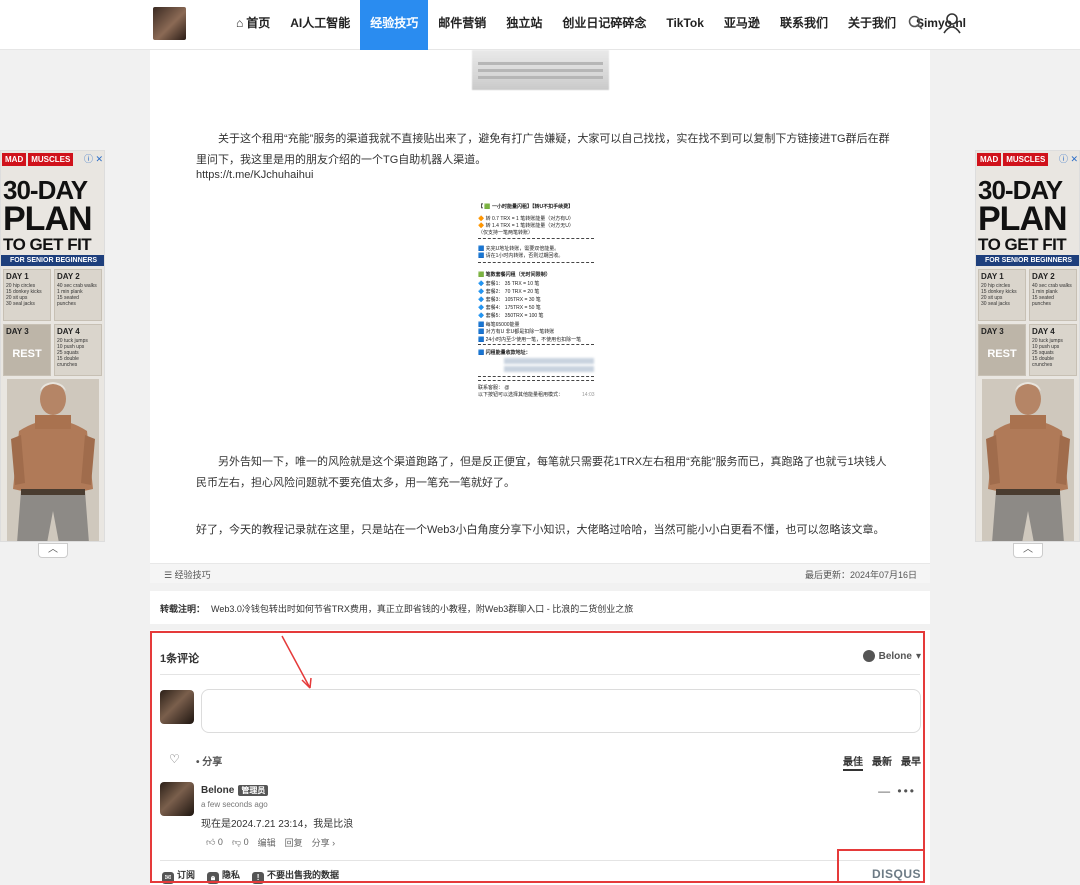 This screenshot has height=885, width=1080. I want to click on divider, so click(540, 860).